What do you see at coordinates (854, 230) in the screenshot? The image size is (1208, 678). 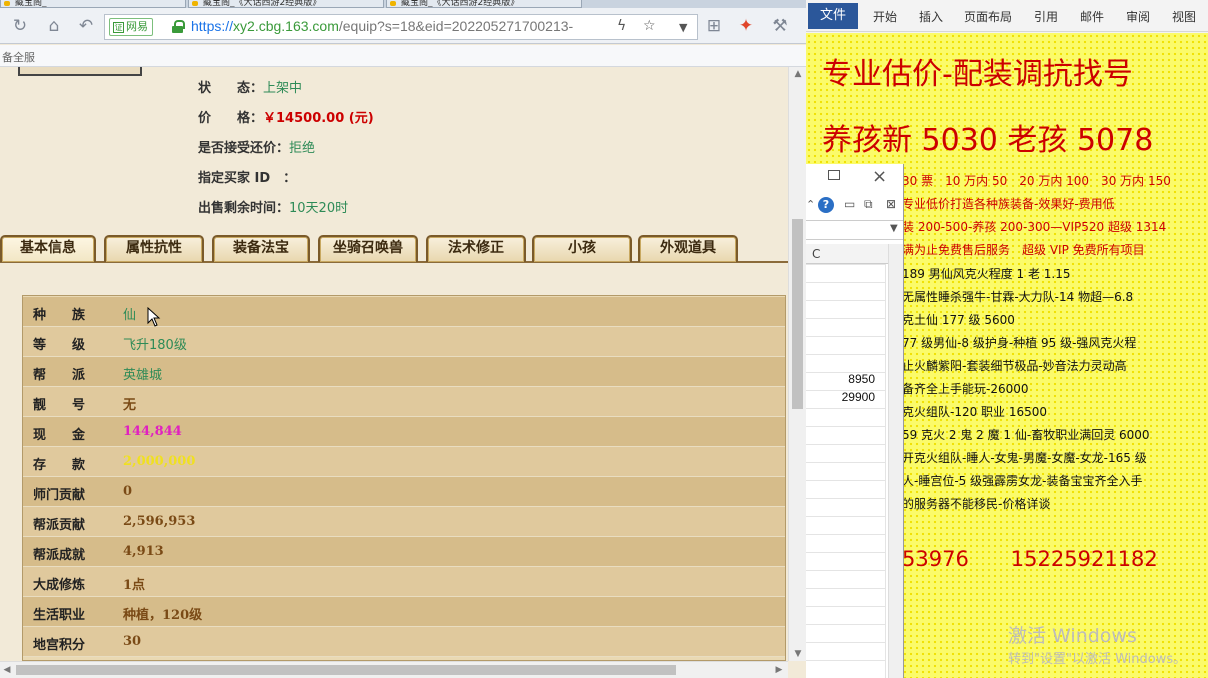 I see `formula-bar: ▼` at bounding box center [854, 230].